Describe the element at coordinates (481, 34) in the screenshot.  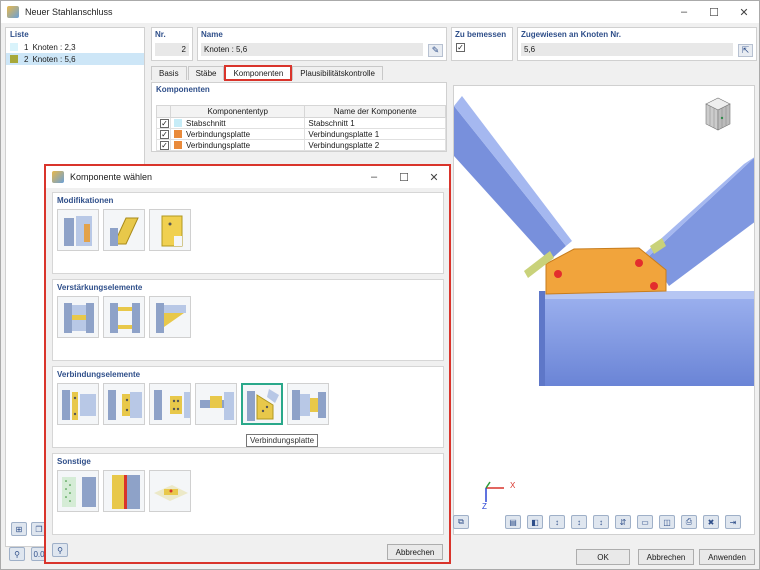
I see `bemessen-label: Zu bemessen` at that location.